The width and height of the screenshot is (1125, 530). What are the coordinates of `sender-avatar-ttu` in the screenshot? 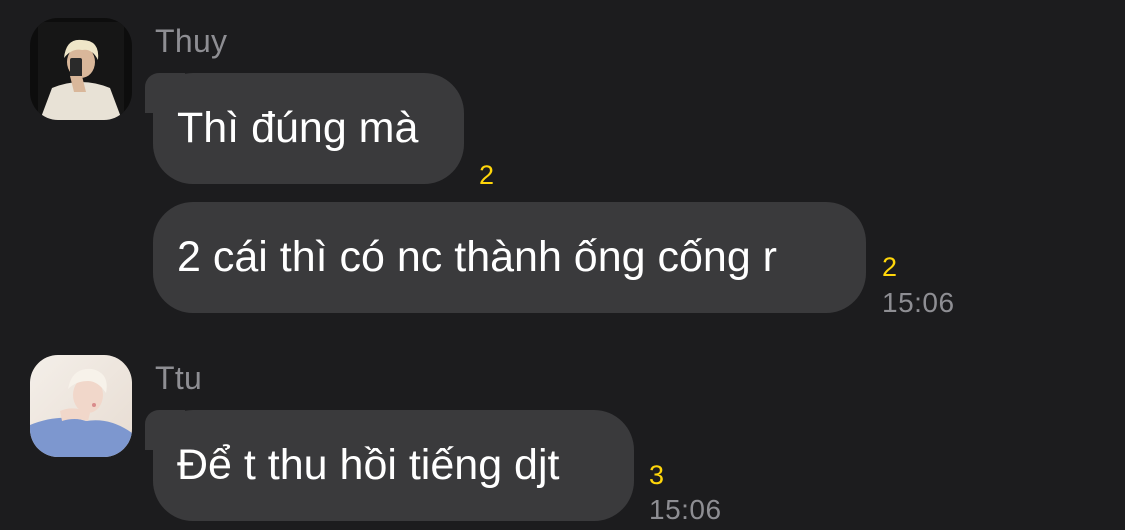 It's located at (81, 406).